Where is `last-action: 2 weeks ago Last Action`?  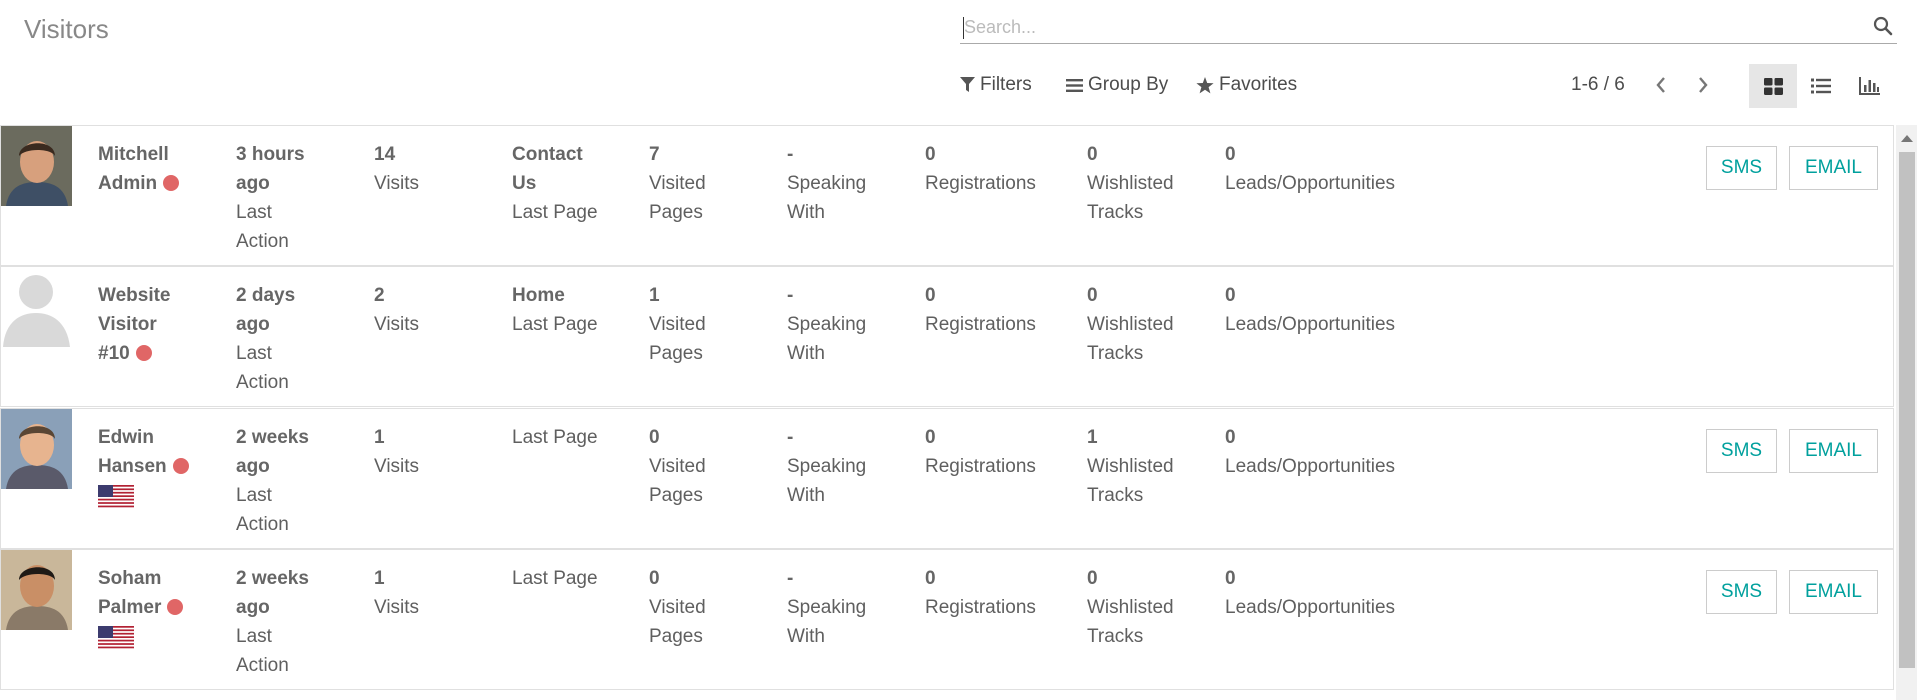
last-action: 2 weeks ago Last Action is located at coordinates (286, 481).